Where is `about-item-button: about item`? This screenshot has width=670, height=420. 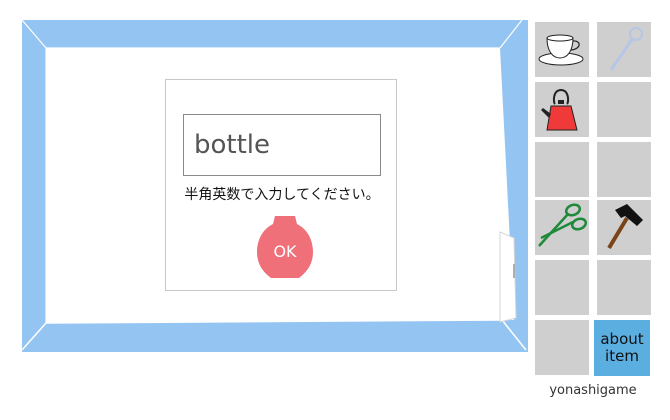 about-item-button: about item is located at coordinates (622, 348).